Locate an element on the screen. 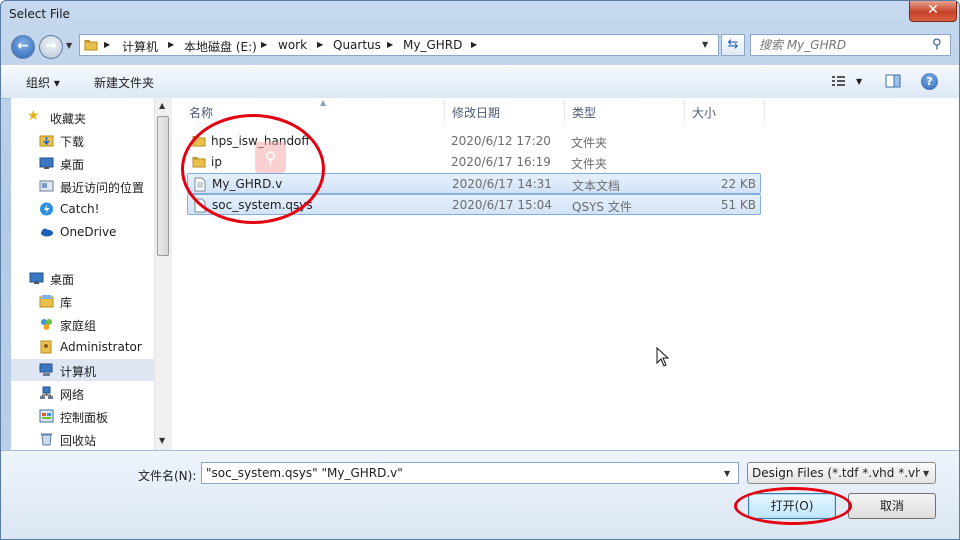 The height and width of the screenshot is (540, 960). sidebar-item-recent-places: 最近访问的位置 is located at coordinates (82, 186).